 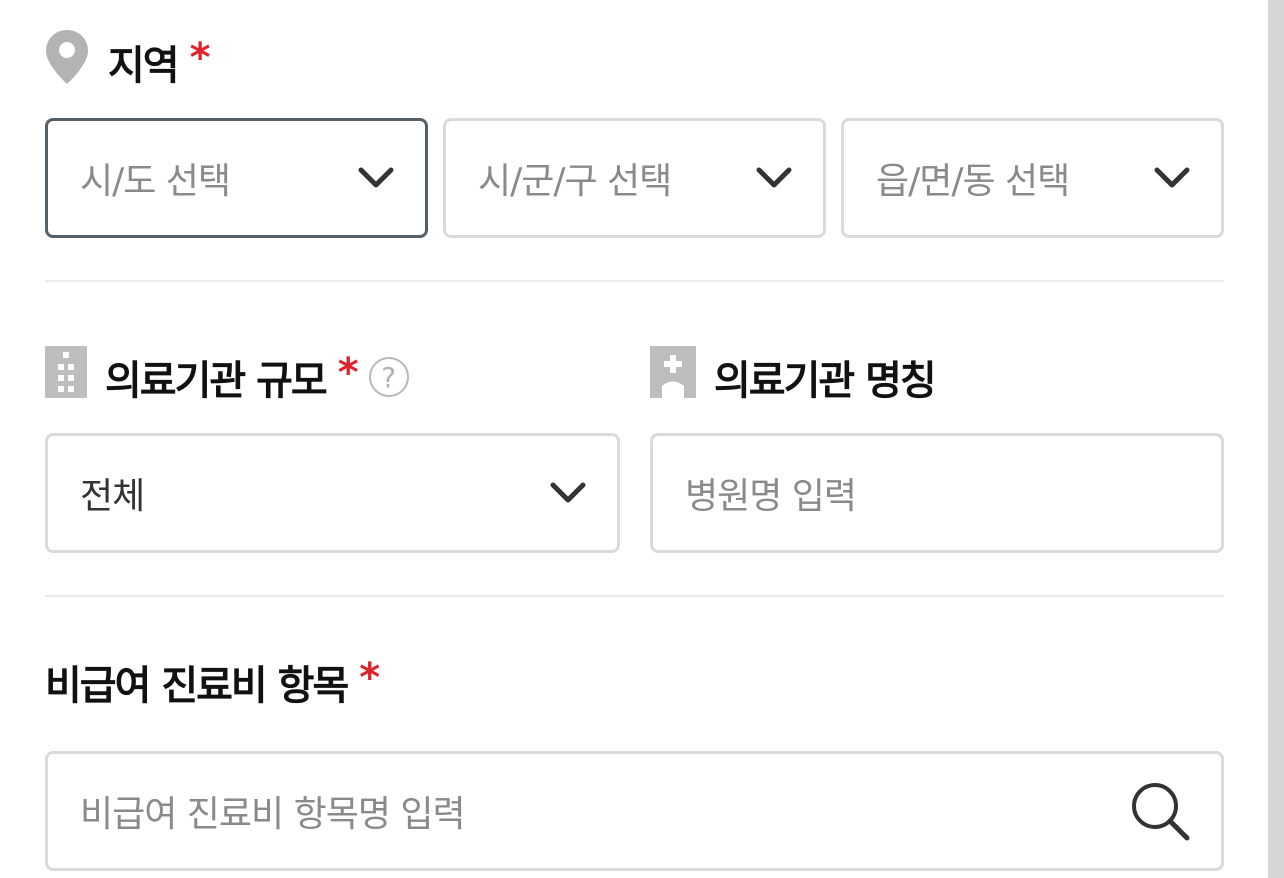 I want to click on sigungu-select-placeholder: 시/군/구 선택, so click(x=575, y=181).